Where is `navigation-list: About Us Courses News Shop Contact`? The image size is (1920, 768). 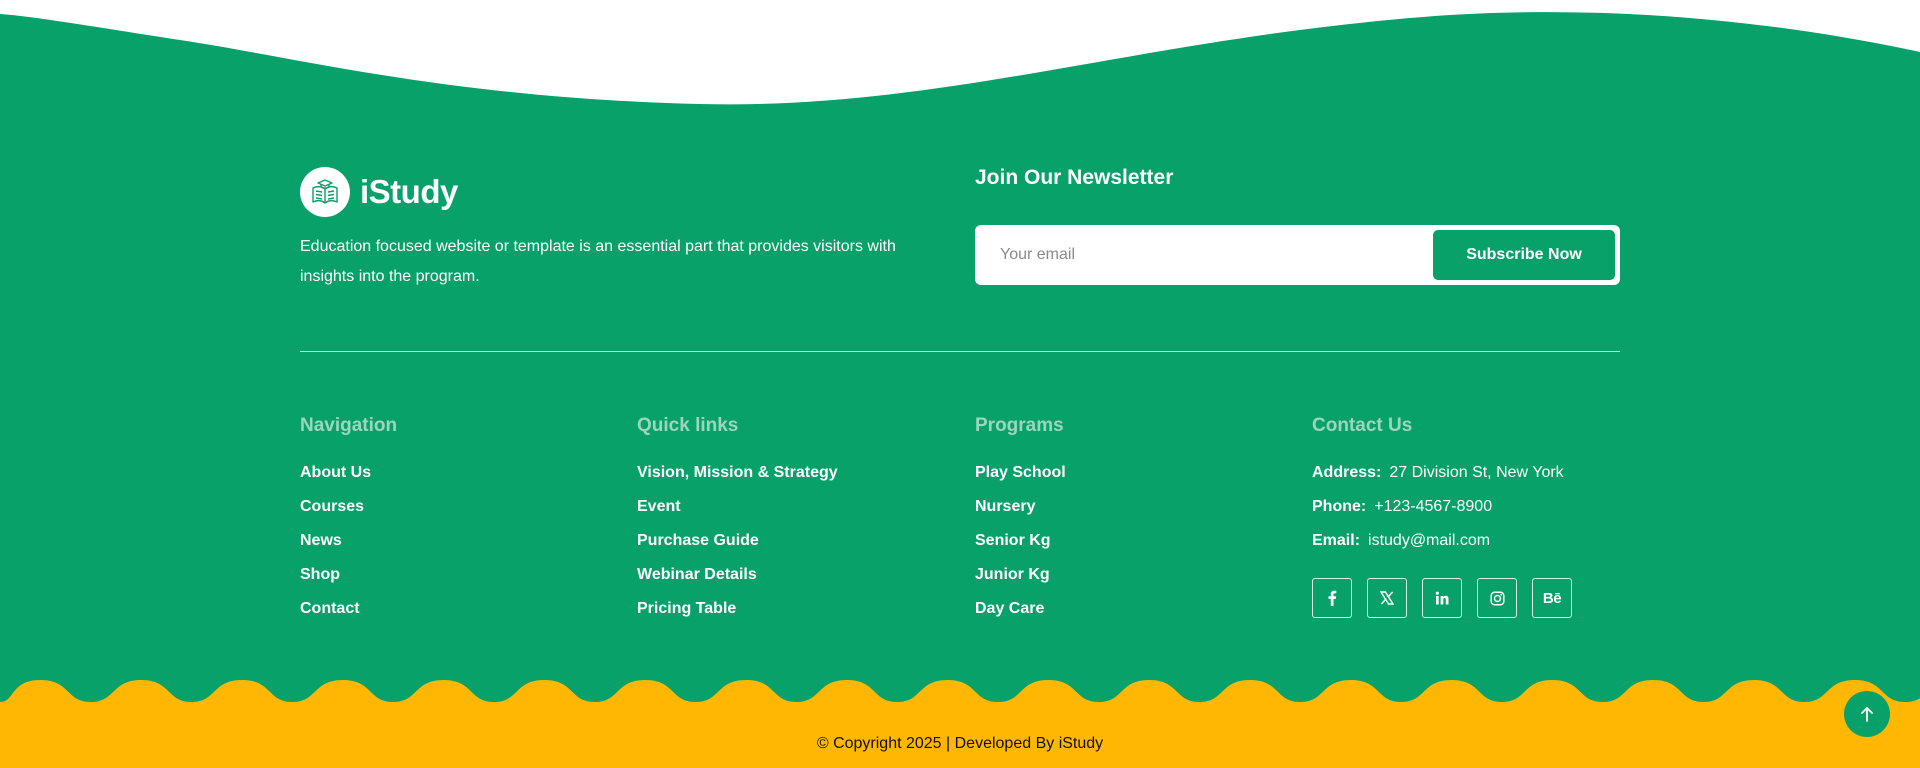
navigation-list: About Us Courses News Shop Contact is located at coordinates (450, 541).